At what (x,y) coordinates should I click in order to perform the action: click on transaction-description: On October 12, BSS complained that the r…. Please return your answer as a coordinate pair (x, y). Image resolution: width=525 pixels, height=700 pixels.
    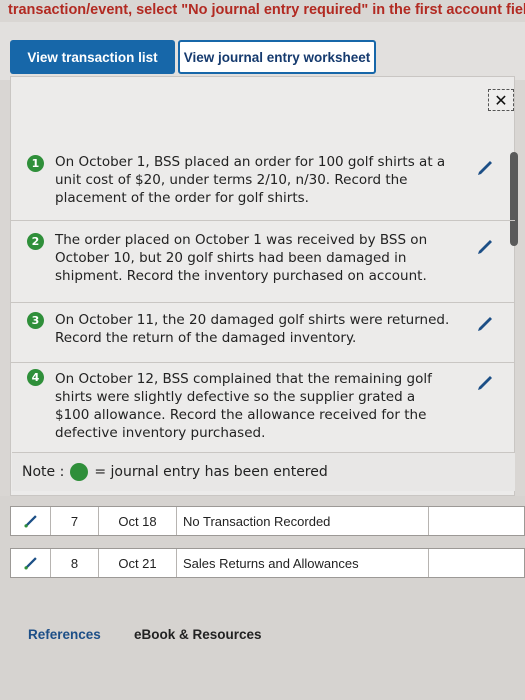
    Looking at the image, I should click on (243, 406).